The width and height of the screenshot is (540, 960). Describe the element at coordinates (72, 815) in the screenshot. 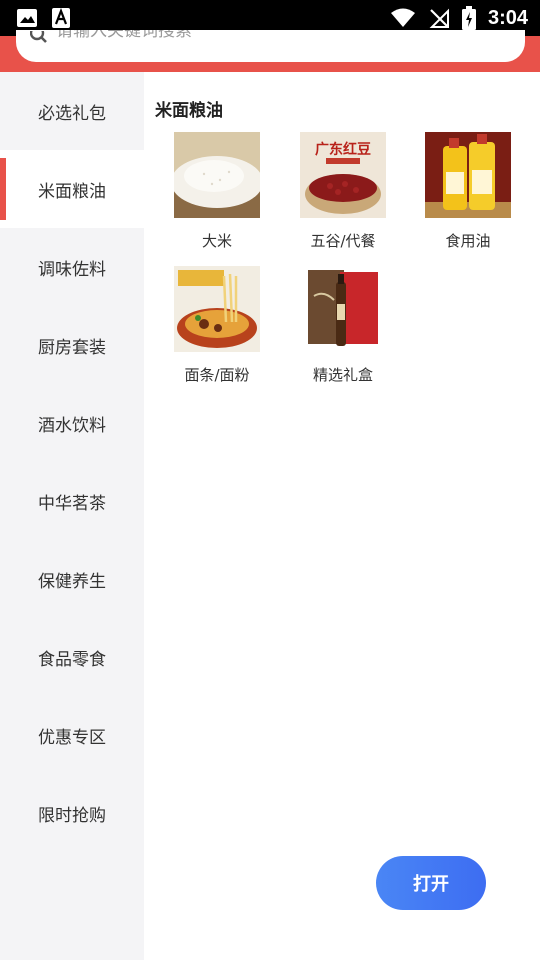

I see `sidebar-item-label: 限时抢购` at that location.